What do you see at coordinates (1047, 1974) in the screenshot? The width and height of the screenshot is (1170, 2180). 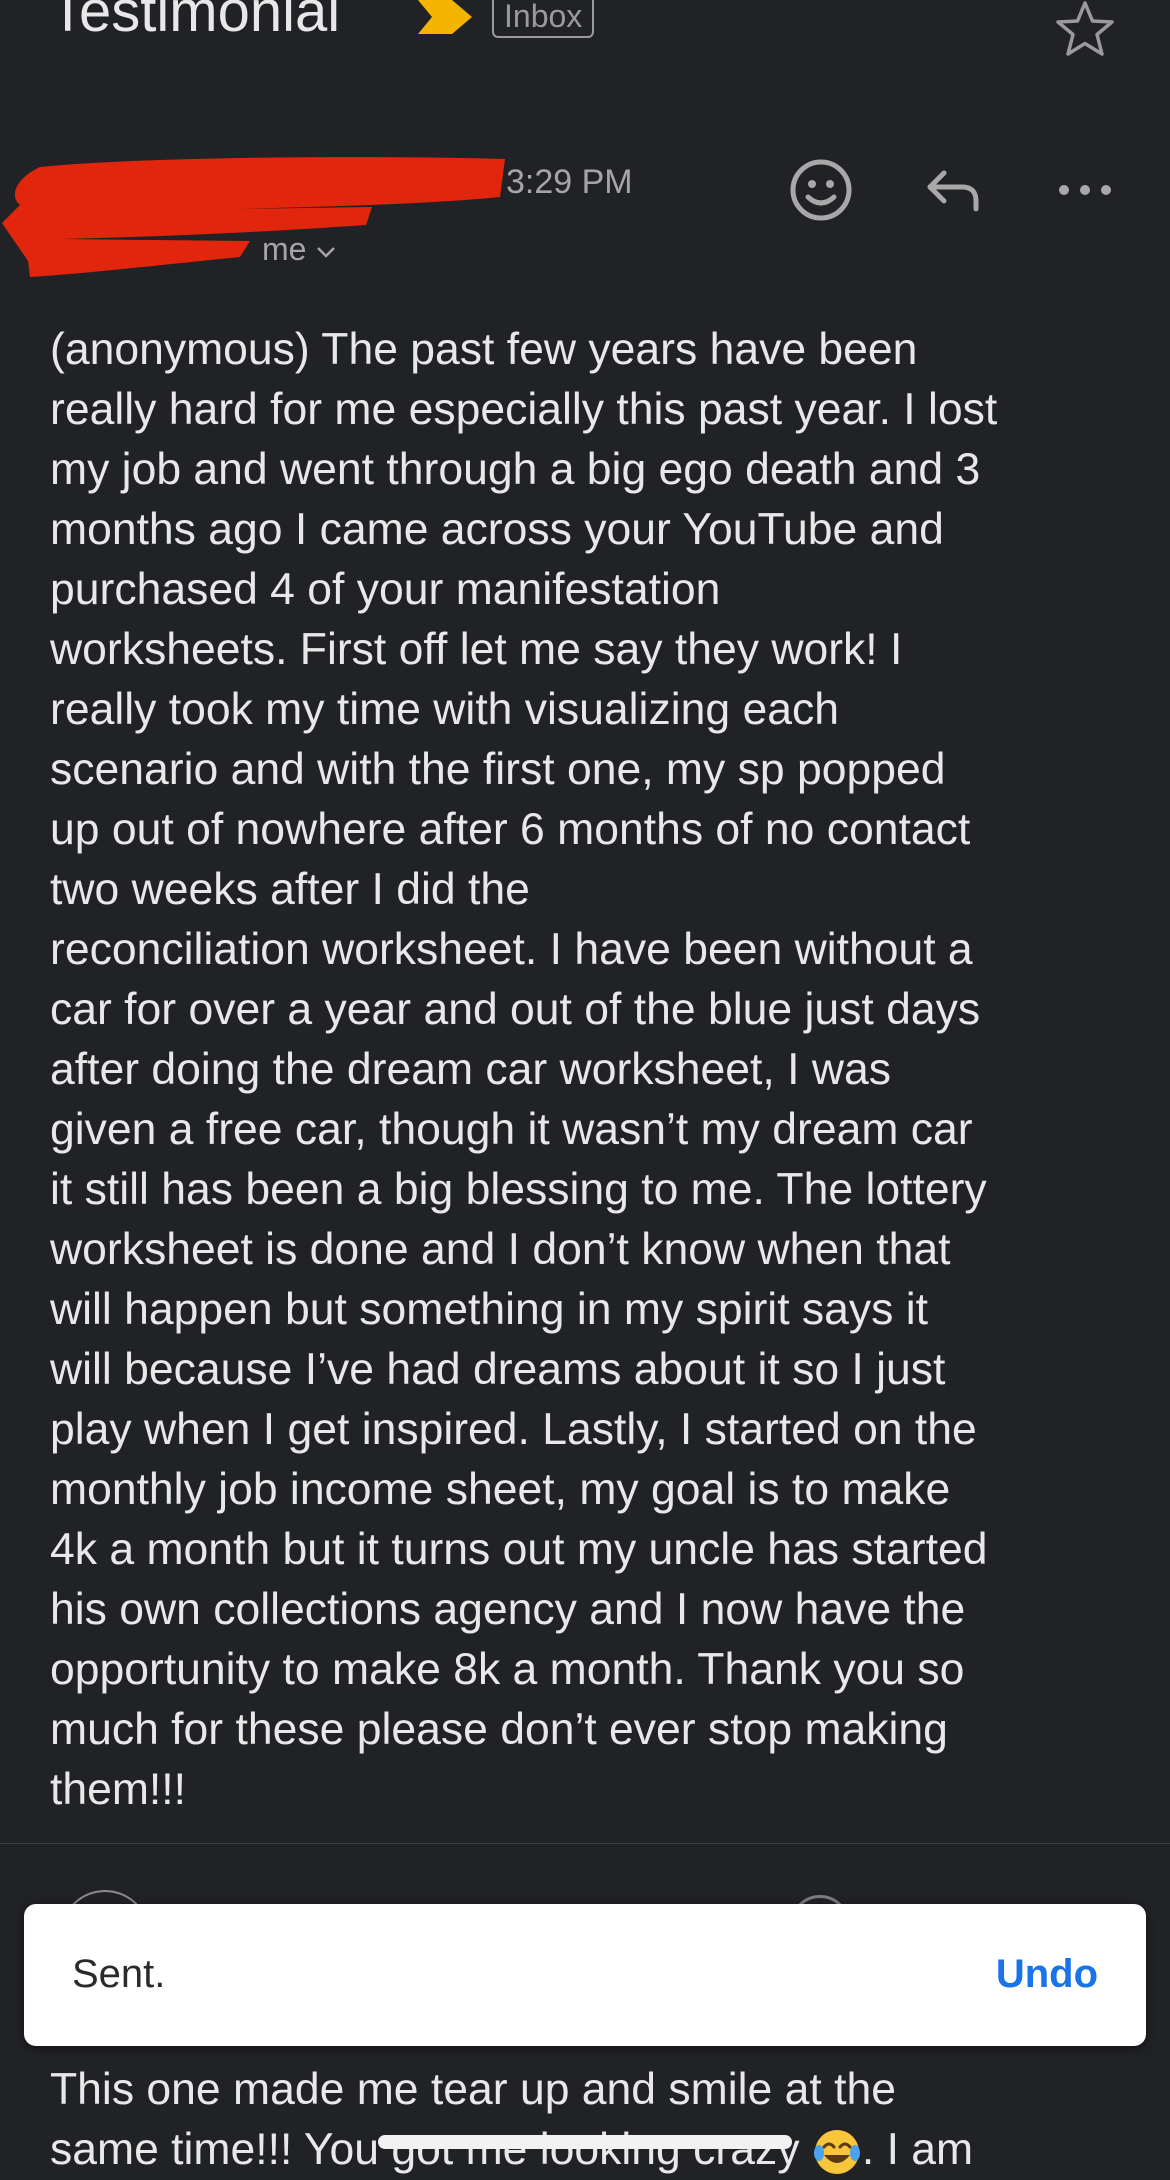 I see `undo-button: Undo` at bounding box center [1047, 1974].